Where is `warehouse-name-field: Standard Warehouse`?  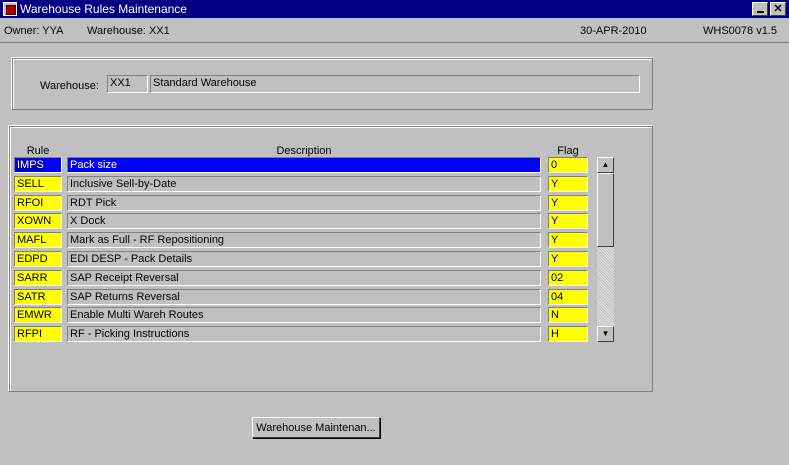 warehouse-name-field: Standard Warehouse is located at coordinates (395, 84).